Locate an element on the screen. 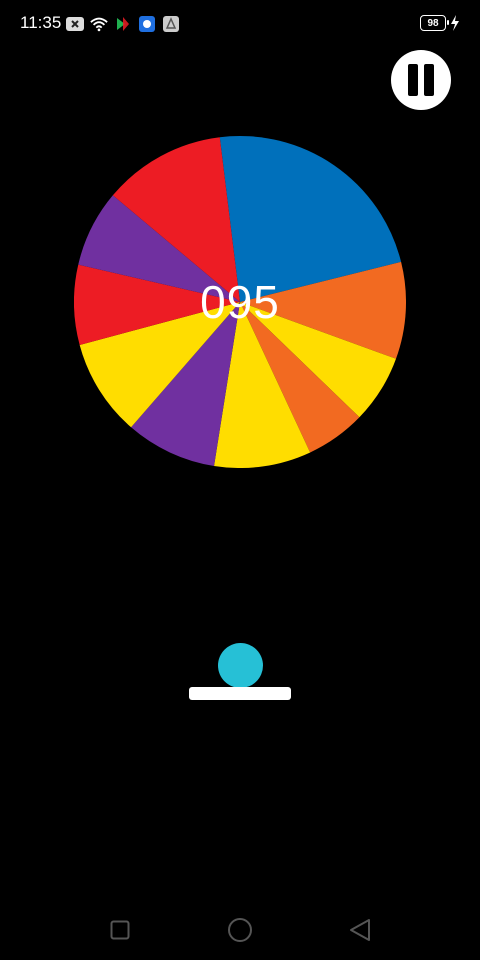 The image size is (480, 960). circle-icon is located at coordinates (240, 930).